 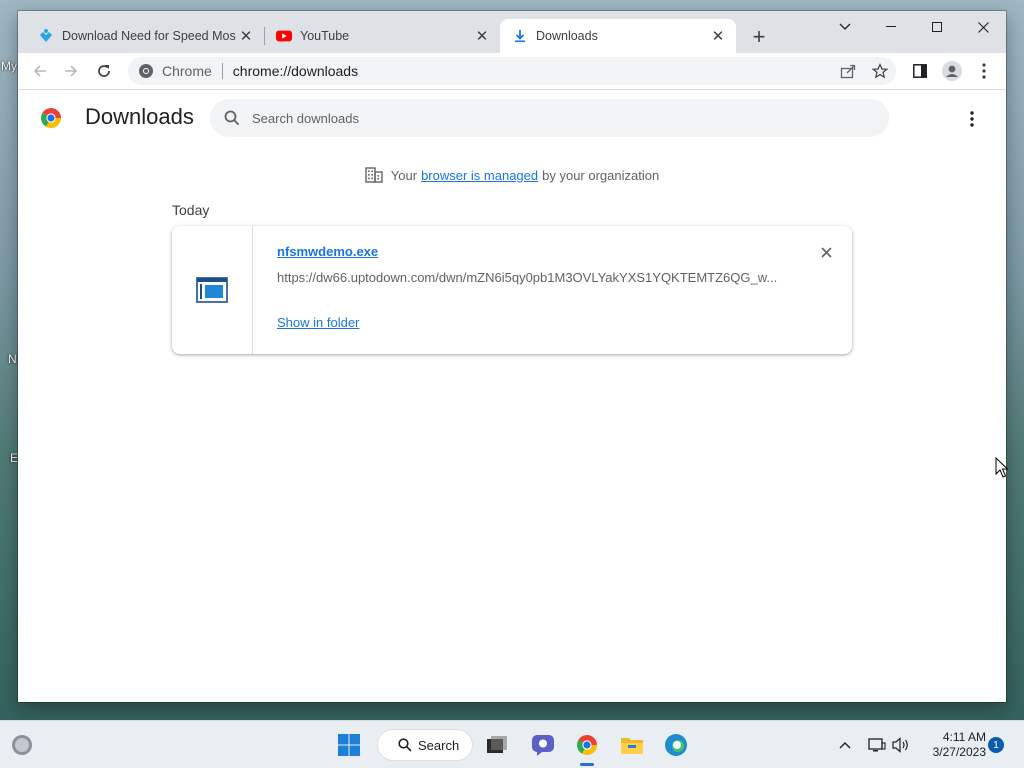 I want to click on page-header: Downloads, so click(x=512, y=119).